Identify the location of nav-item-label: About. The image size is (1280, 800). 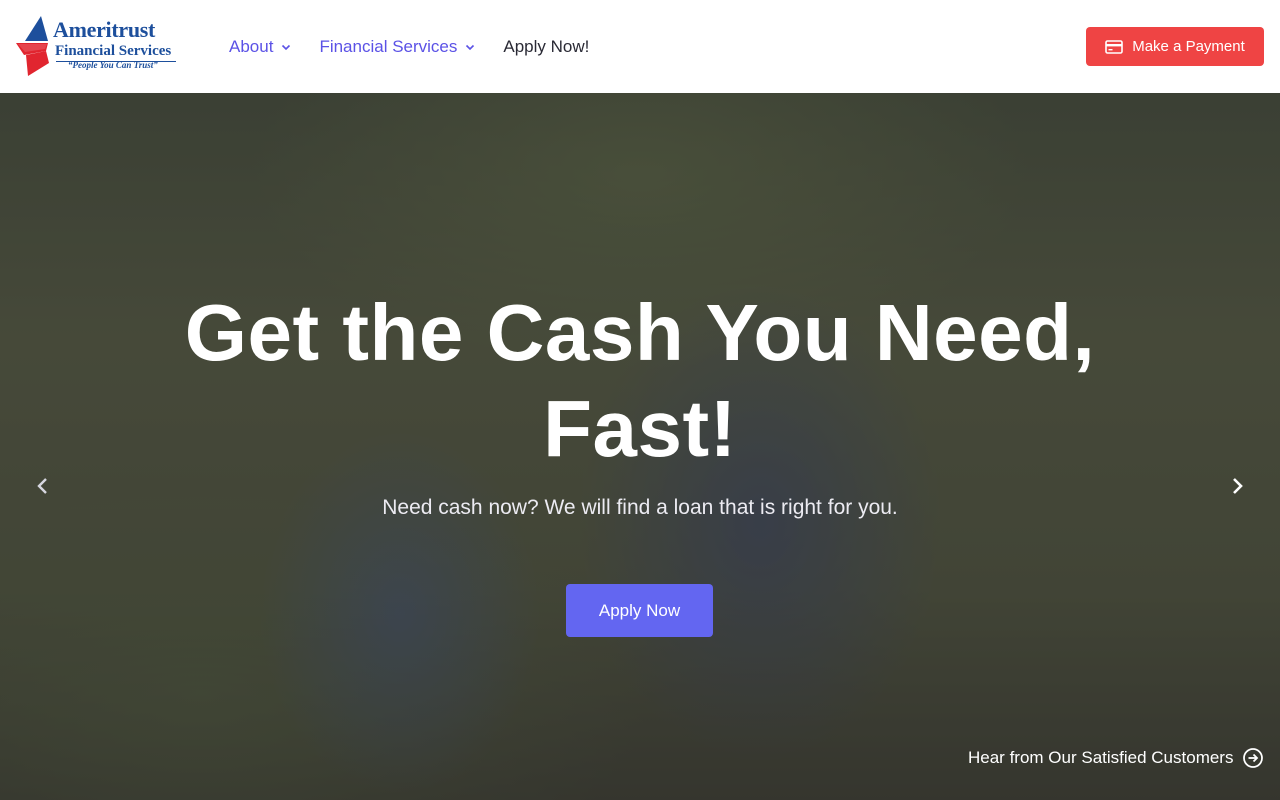
(251, 46).